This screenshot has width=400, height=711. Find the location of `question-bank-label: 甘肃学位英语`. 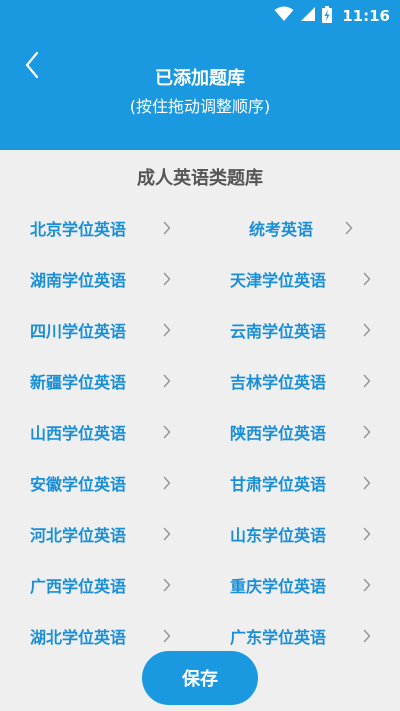

question-bank-label: 甘肃学位英语 is located at coordinates (278, 484).